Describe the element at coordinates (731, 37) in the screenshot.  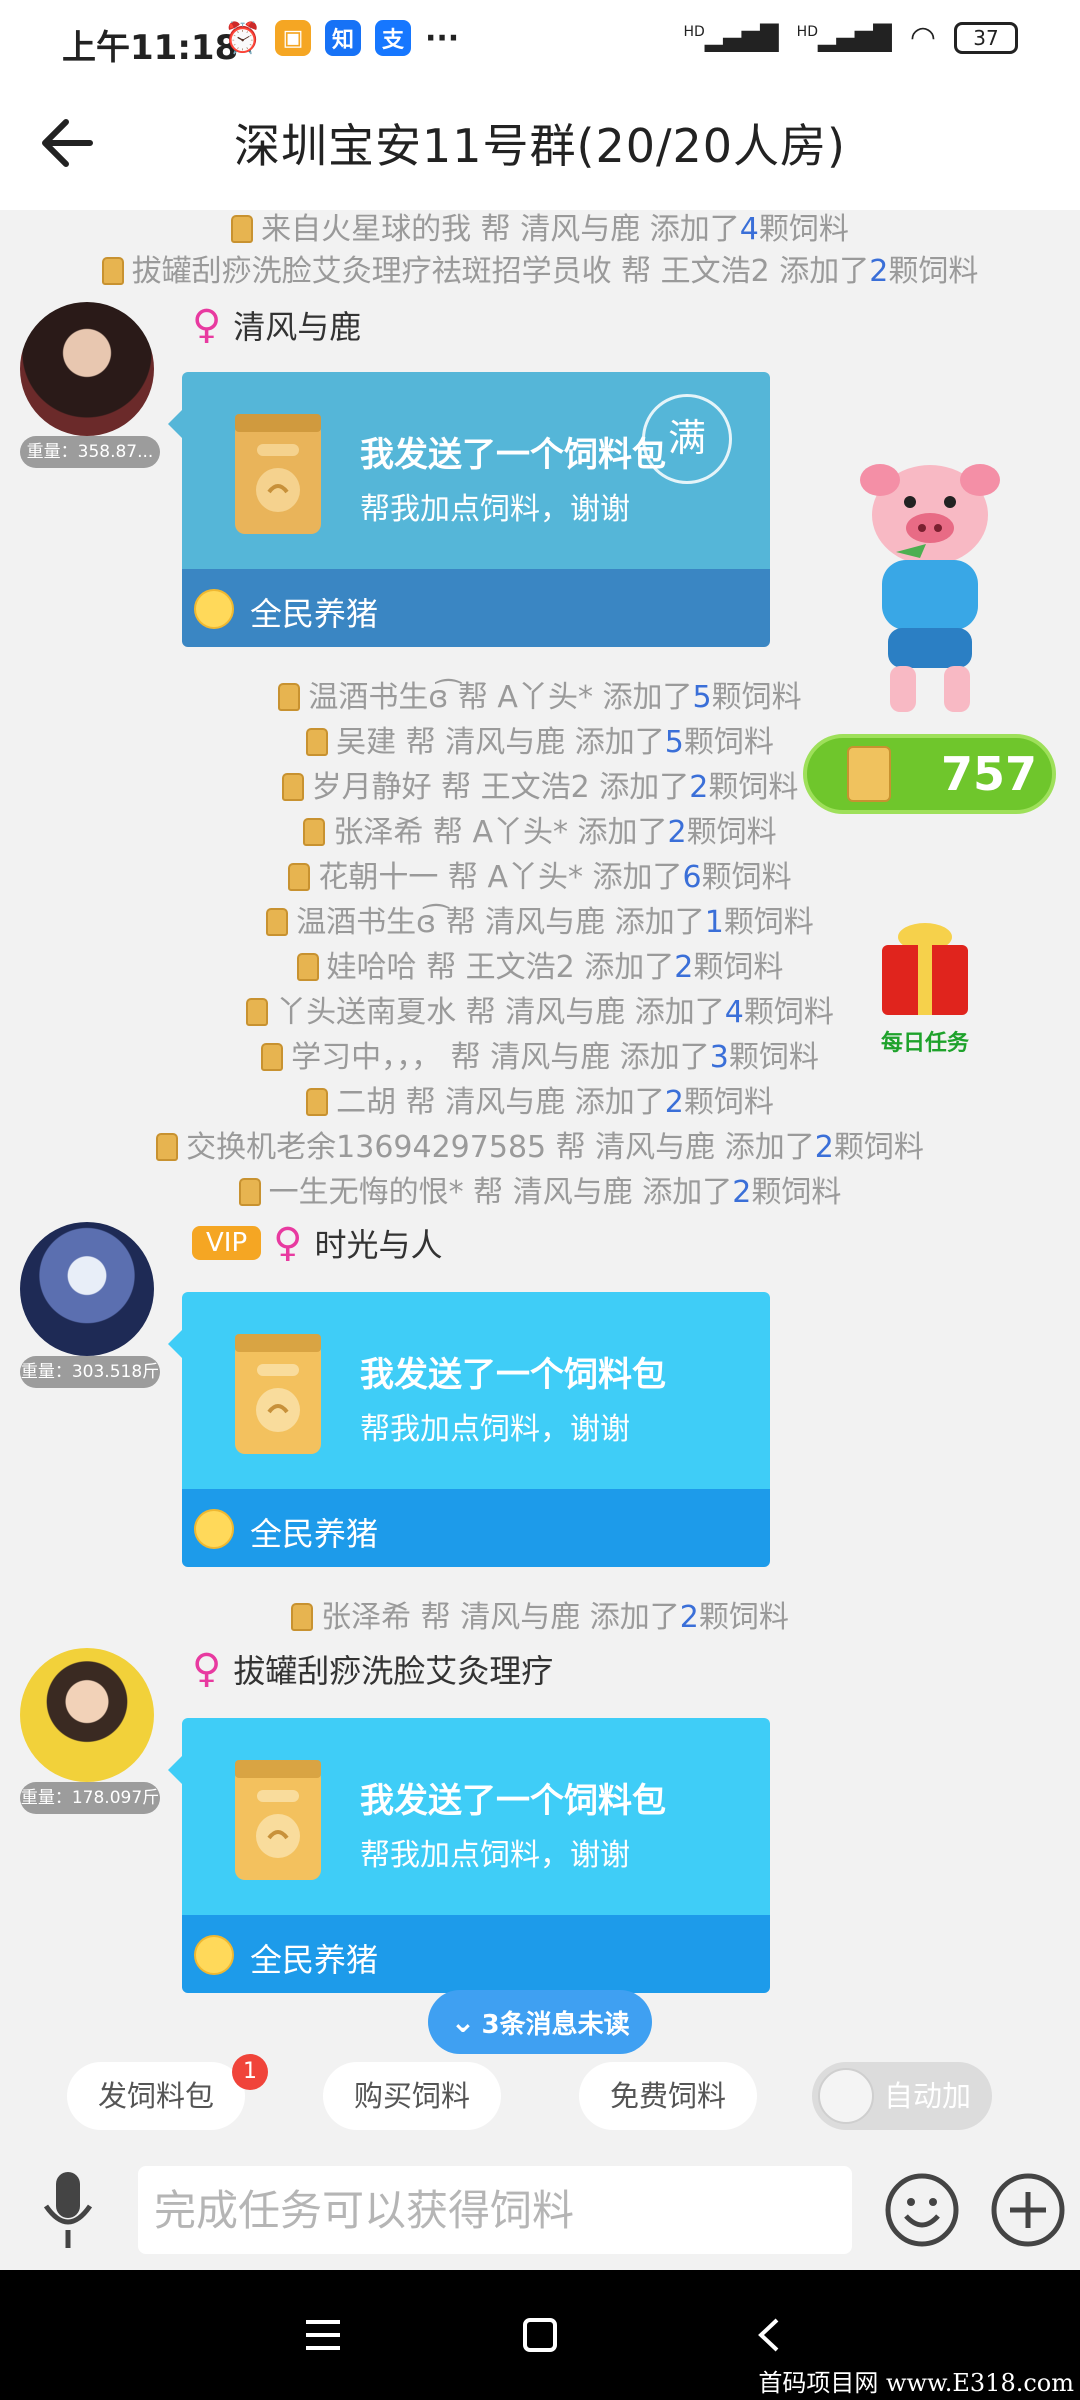
I see `signal-icon-1: HD▂▄▆█` at that location.